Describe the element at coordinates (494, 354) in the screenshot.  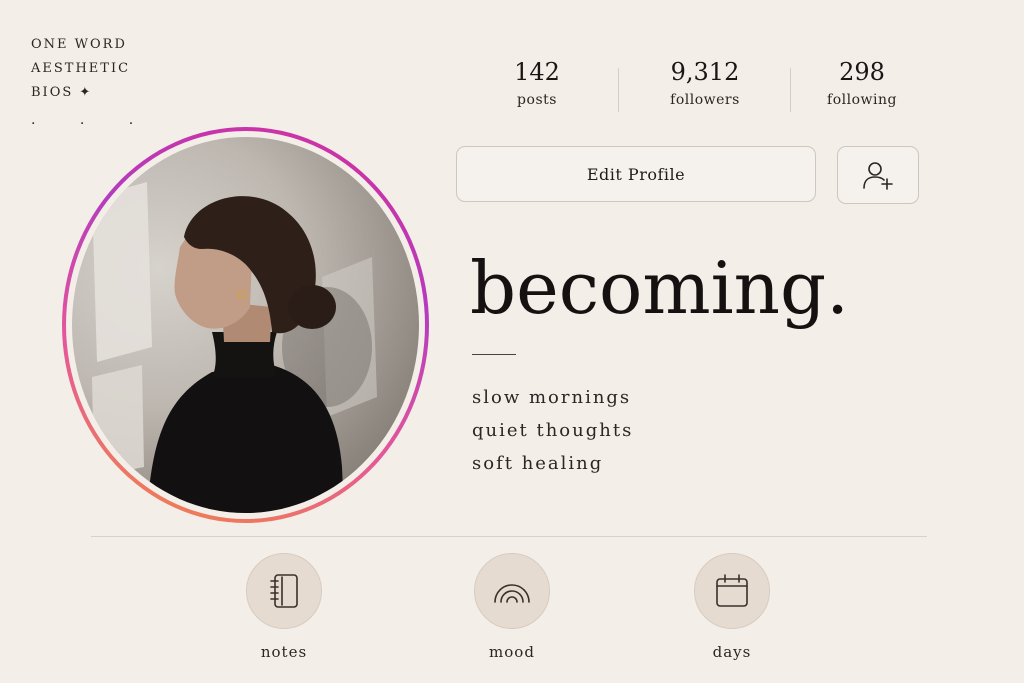
I see `headline-divider` at that location.